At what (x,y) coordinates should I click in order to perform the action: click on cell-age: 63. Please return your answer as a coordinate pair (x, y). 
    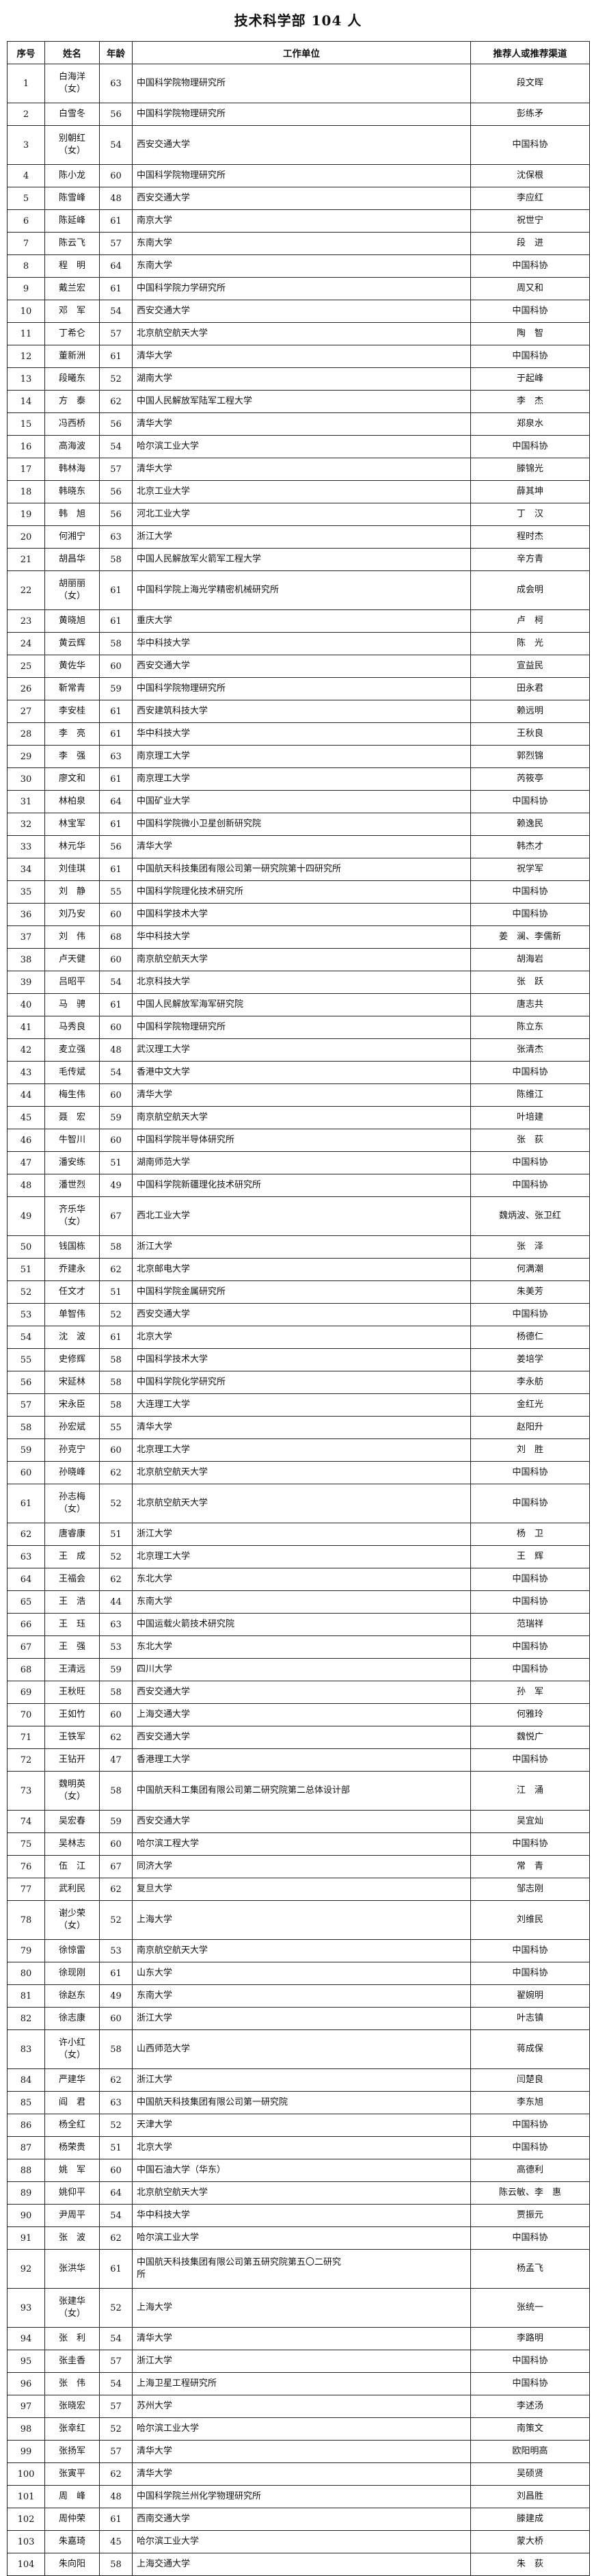
    Looking at the image, I should click on (116, 1624).